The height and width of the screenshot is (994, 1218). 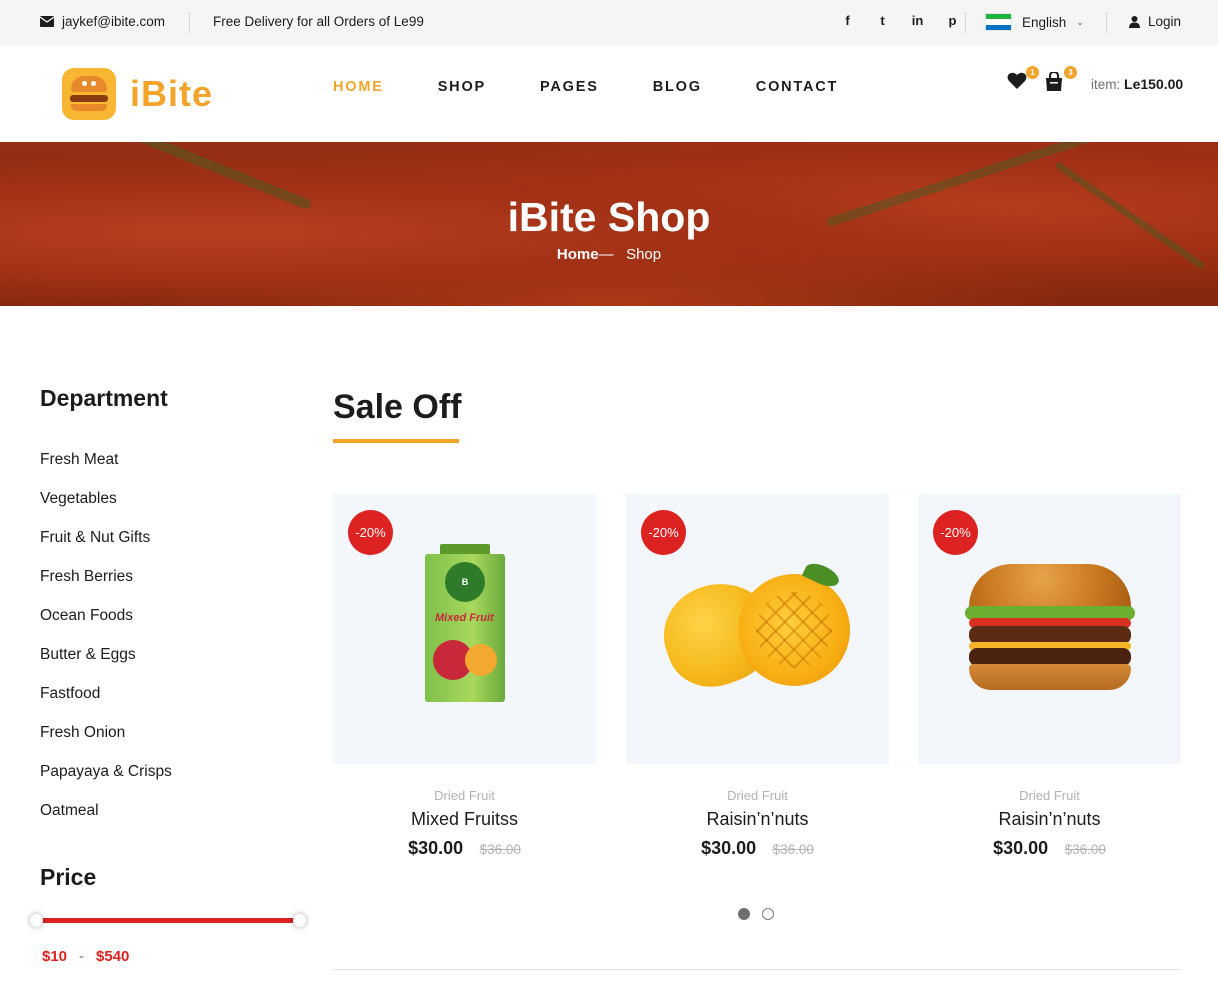 I want to click on language-selector: English ⌄, so click(x=1034, y=22).